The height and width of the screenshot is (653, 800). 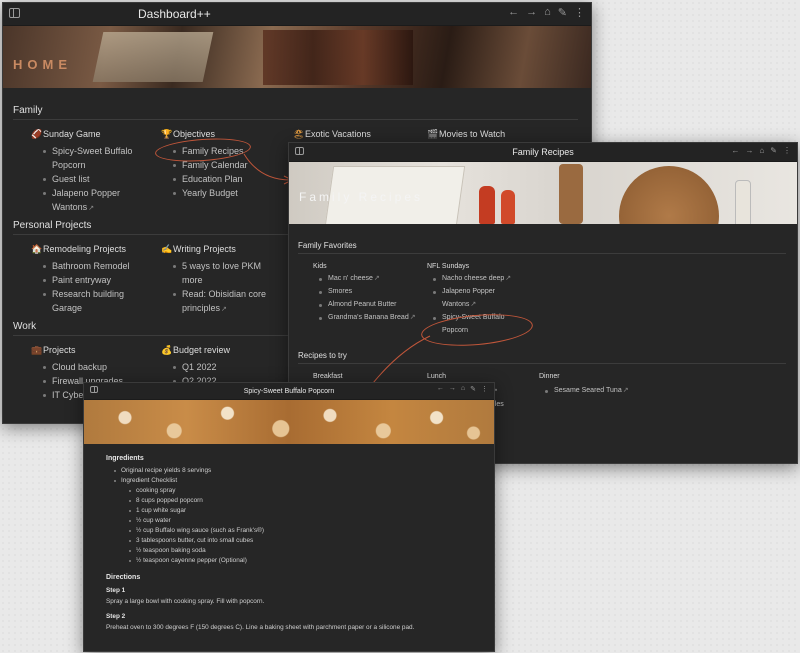 What do you see at coordinates (299, 134) in the screenshot?
I see `beach-icon: 🏖` at bounding box center [299, 134].